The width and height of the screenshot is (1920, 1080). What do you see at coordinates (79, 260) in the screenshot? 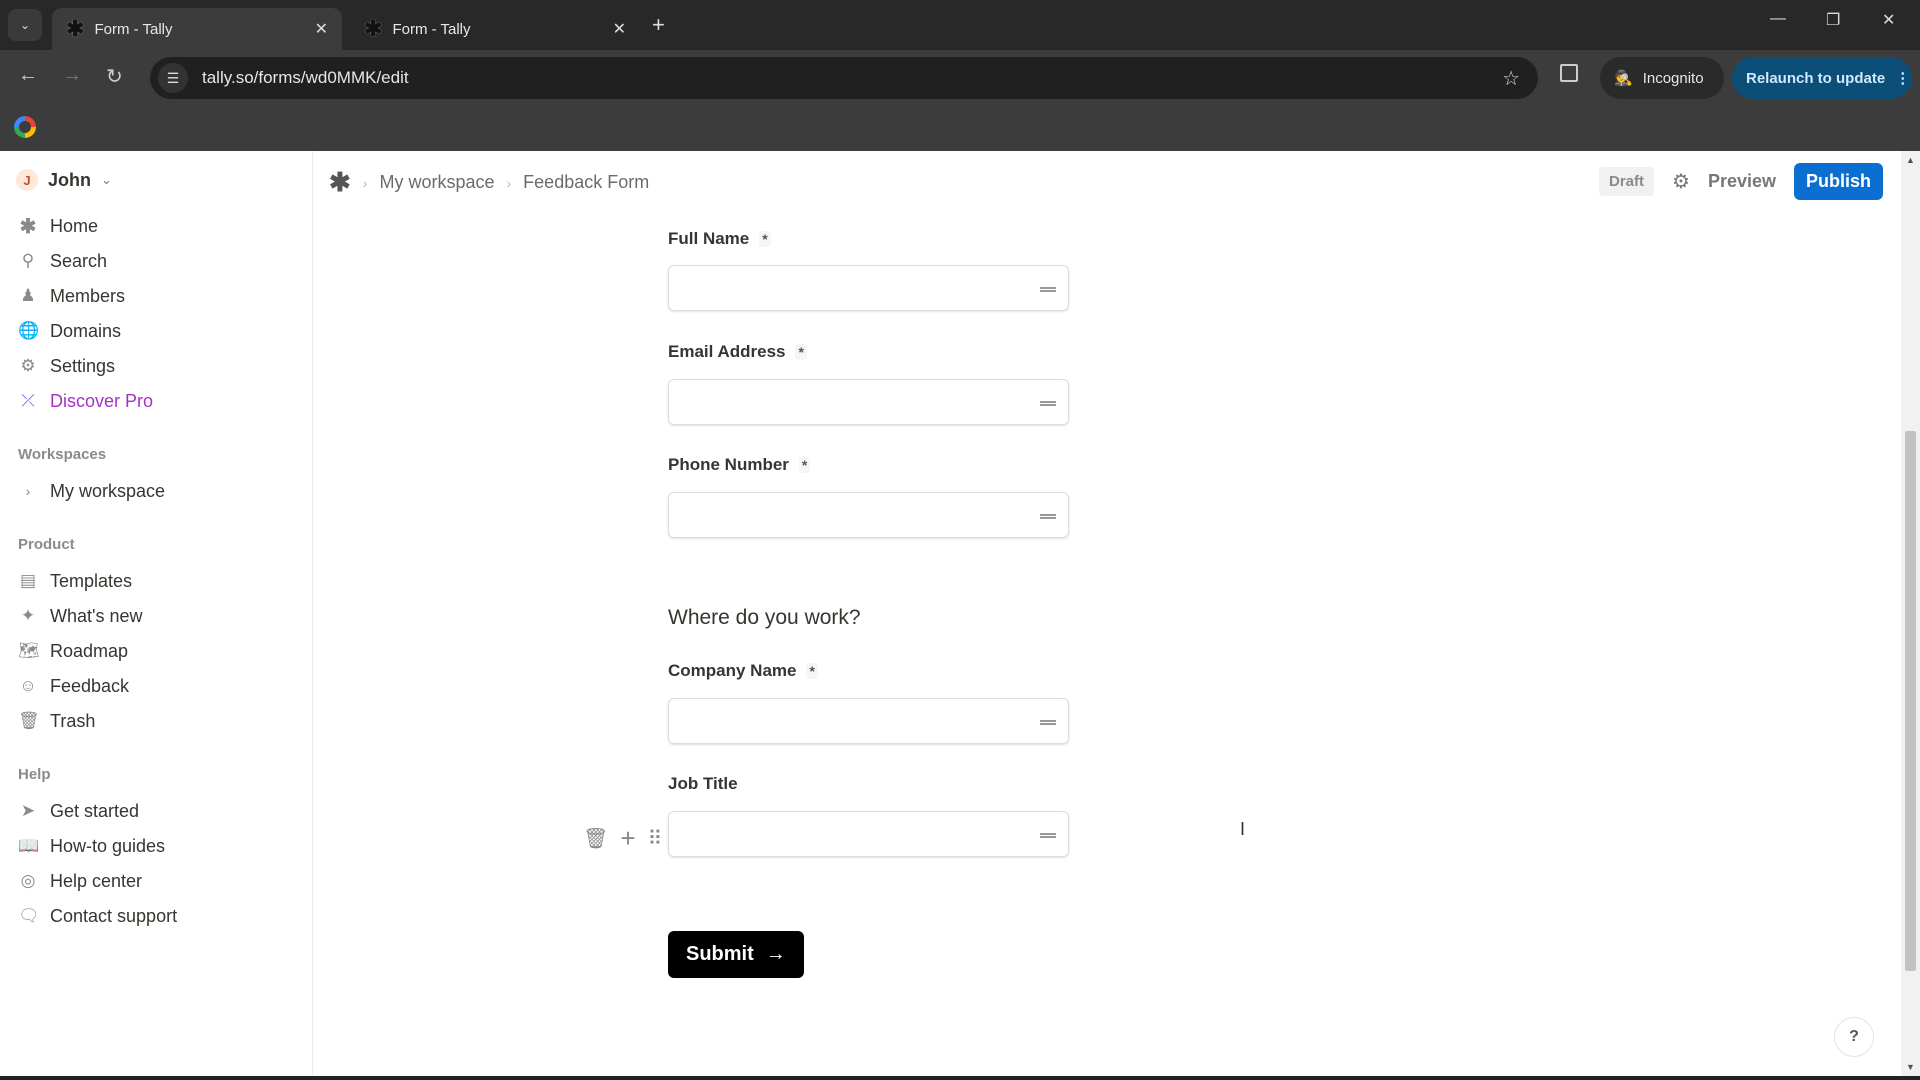
I see `sidebar-item-label: Search` at bounding box center [79, 260].